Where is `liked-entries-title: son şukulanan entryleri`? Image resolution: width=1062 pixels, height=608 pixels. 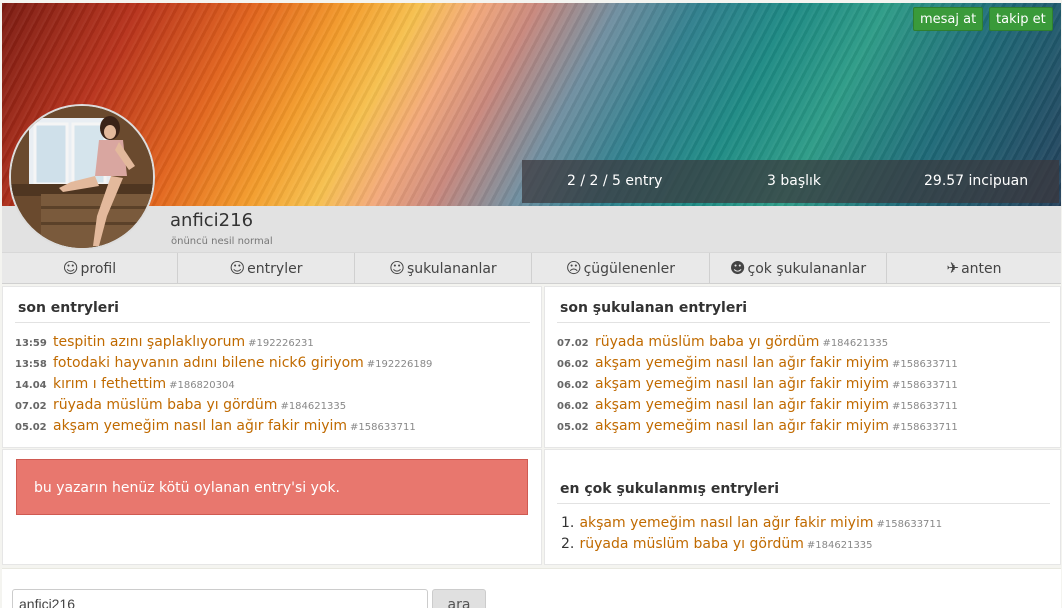 liked-entries-title: son şukulanan entryleri is located at coordinates (654, 308).